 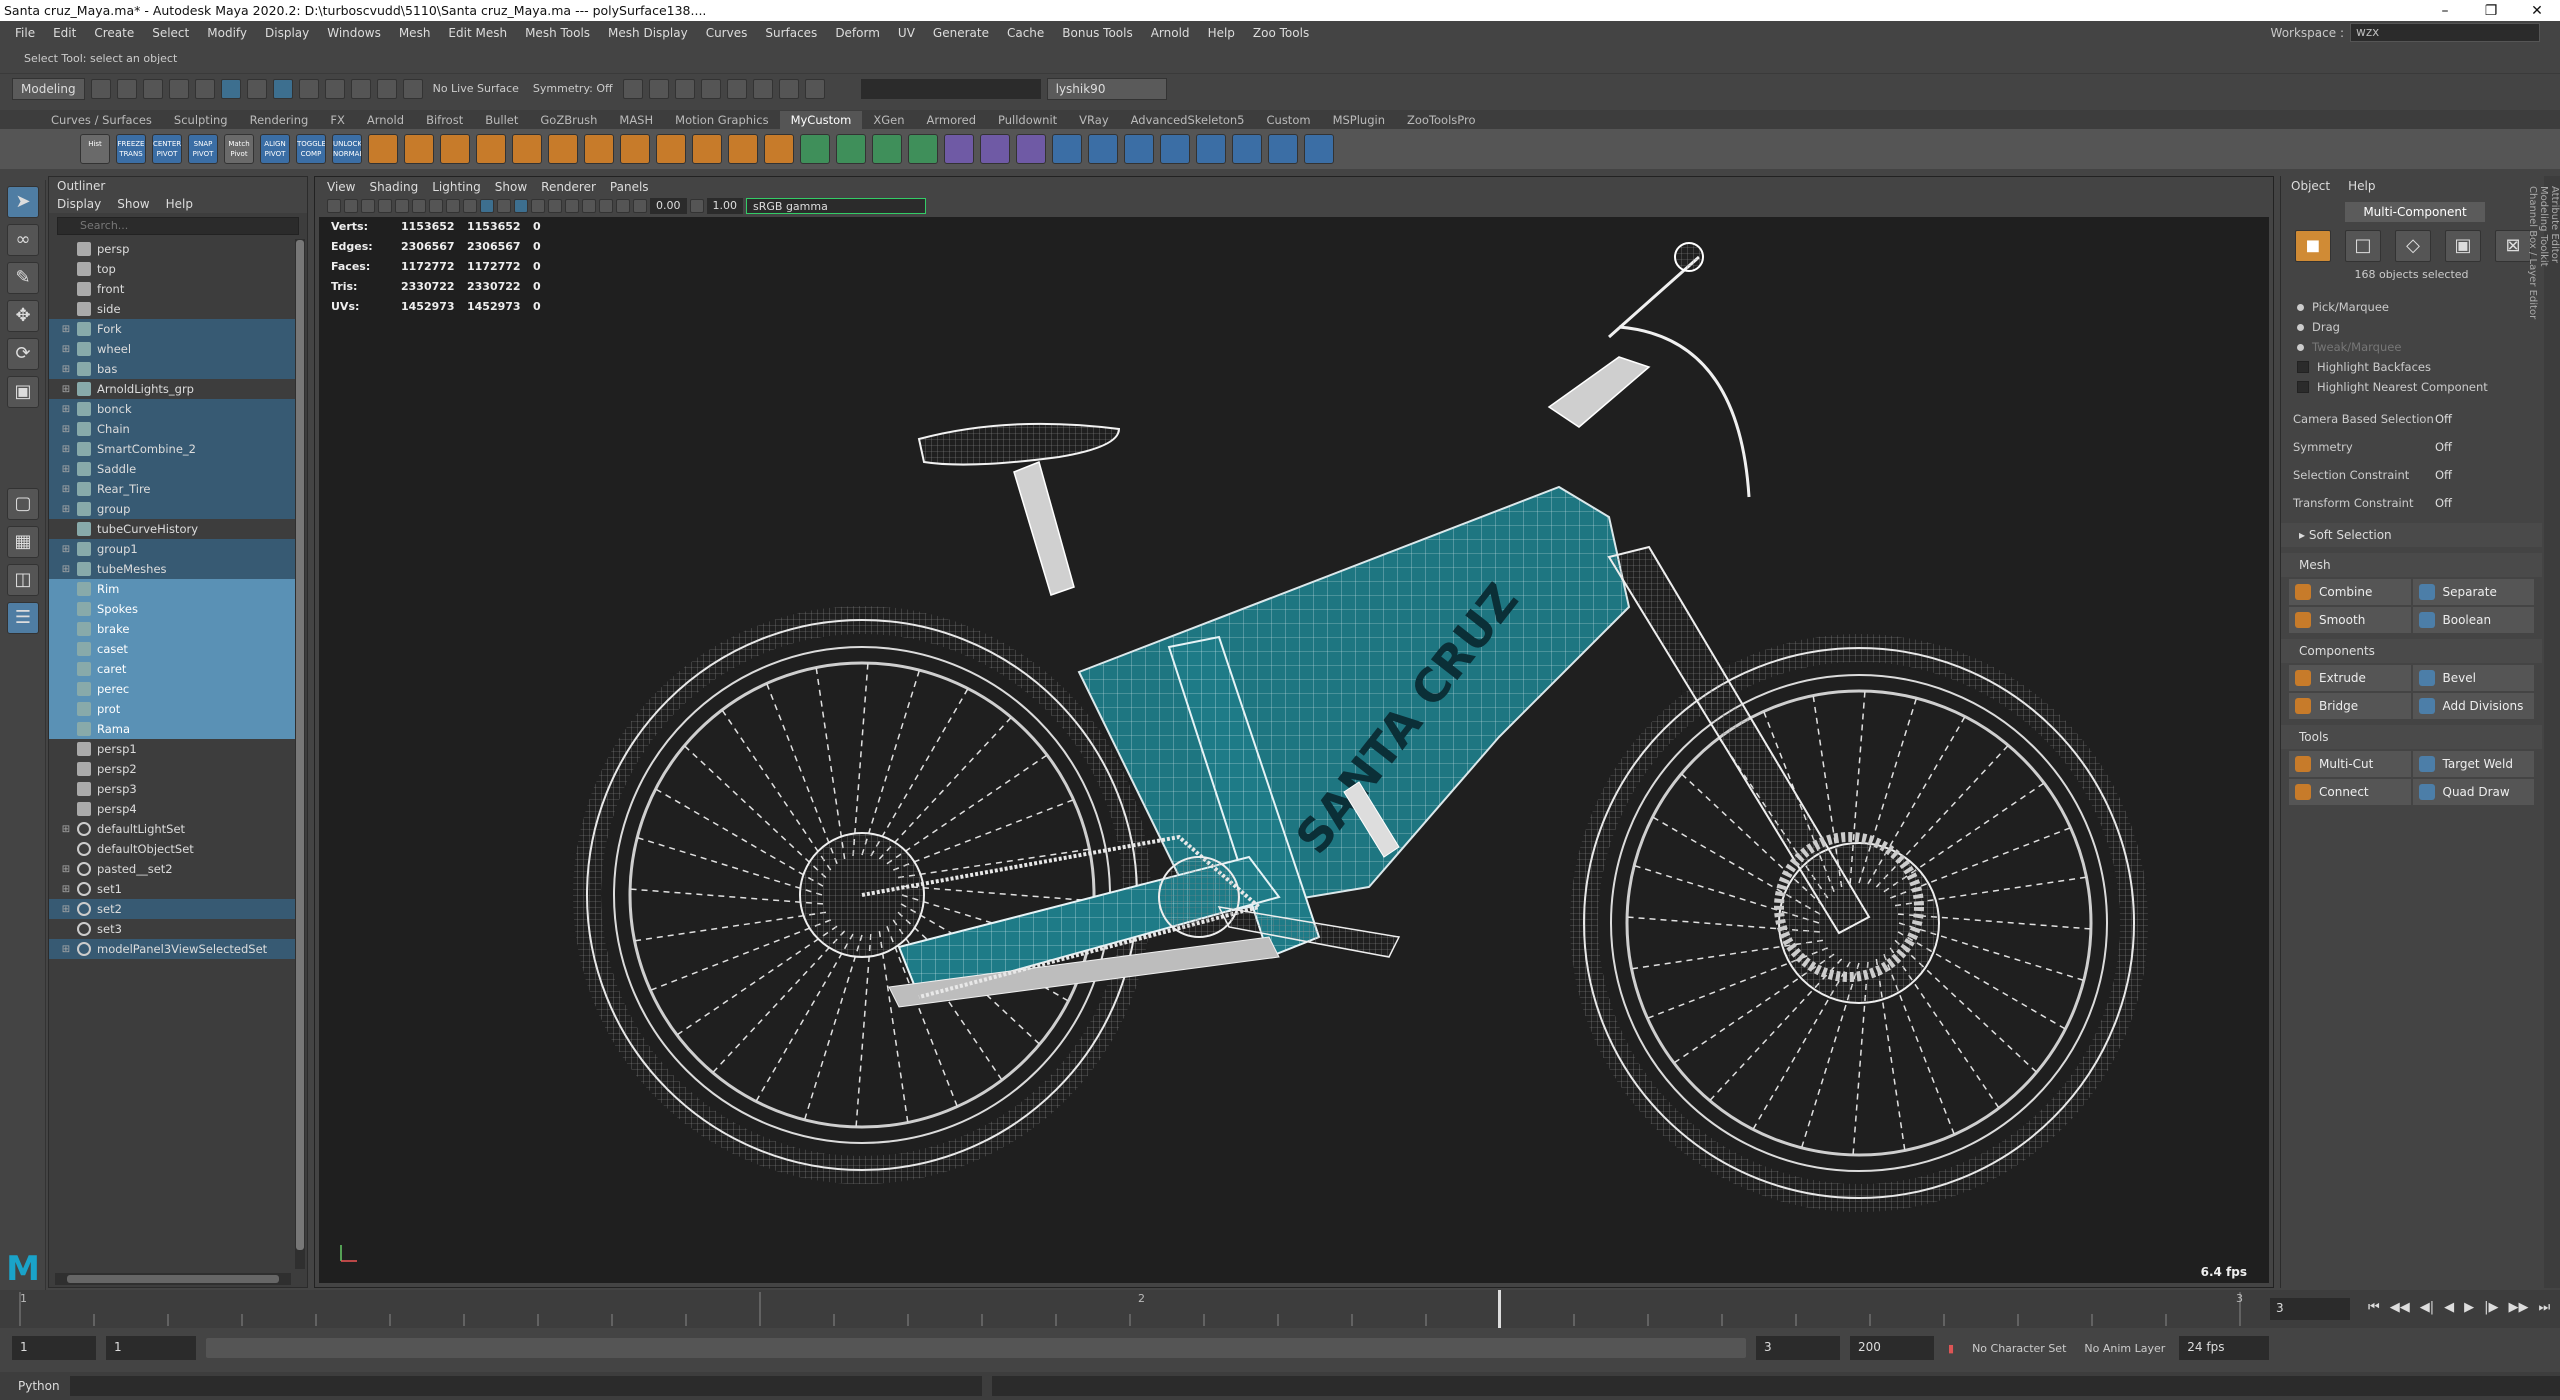 What do you see at coordinates (2463, 246) in the screenshot?
I see `face-mode-icon: ▣` at bounding box center [2463, 246].